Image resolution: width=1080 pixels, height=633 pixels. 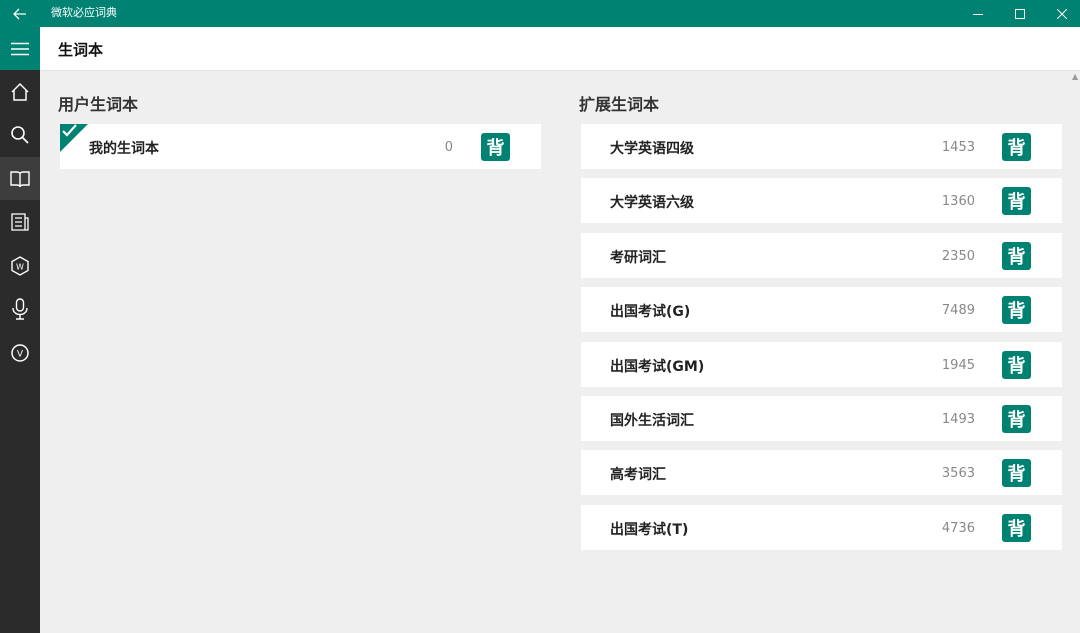 What do you see at coordinates (98, 104) in the screenshot?
I see `user-section-title: 用户生词本` at bounding box center [98, 104].